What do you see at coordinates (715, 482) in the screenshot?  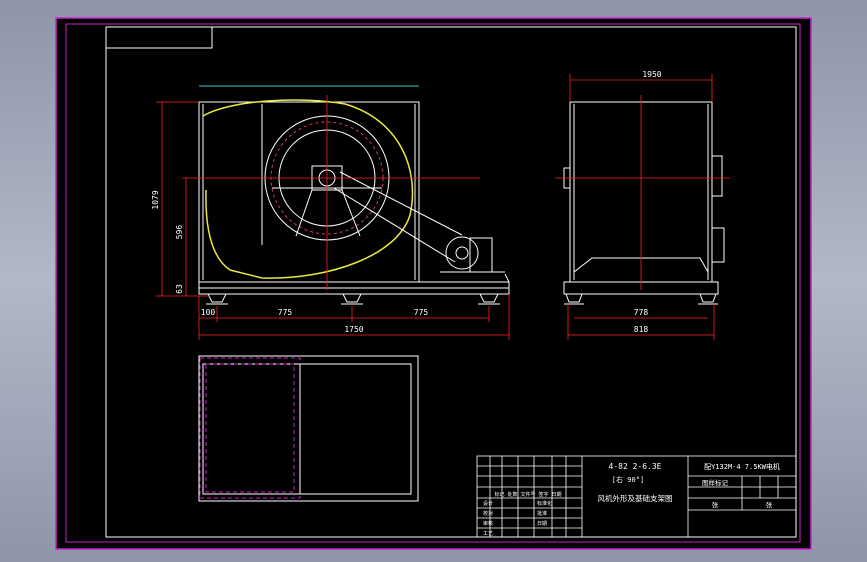 I see `tb-meta-1: 图样标记` at bounding box center [715, 482].